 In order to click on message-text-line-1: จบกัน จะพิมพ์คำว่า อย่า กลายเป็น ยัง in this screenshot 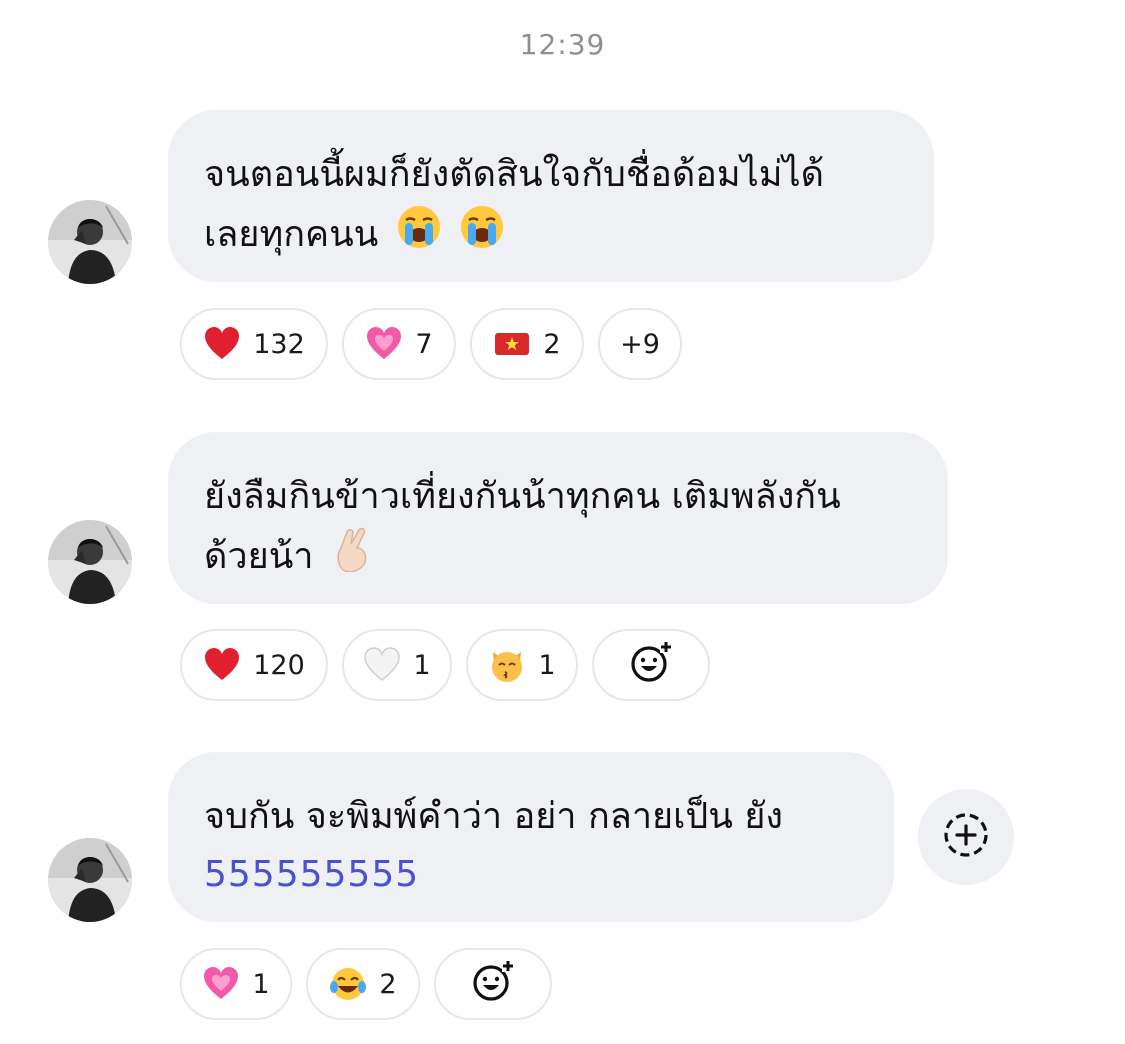, I will do `click(494, 816)`.